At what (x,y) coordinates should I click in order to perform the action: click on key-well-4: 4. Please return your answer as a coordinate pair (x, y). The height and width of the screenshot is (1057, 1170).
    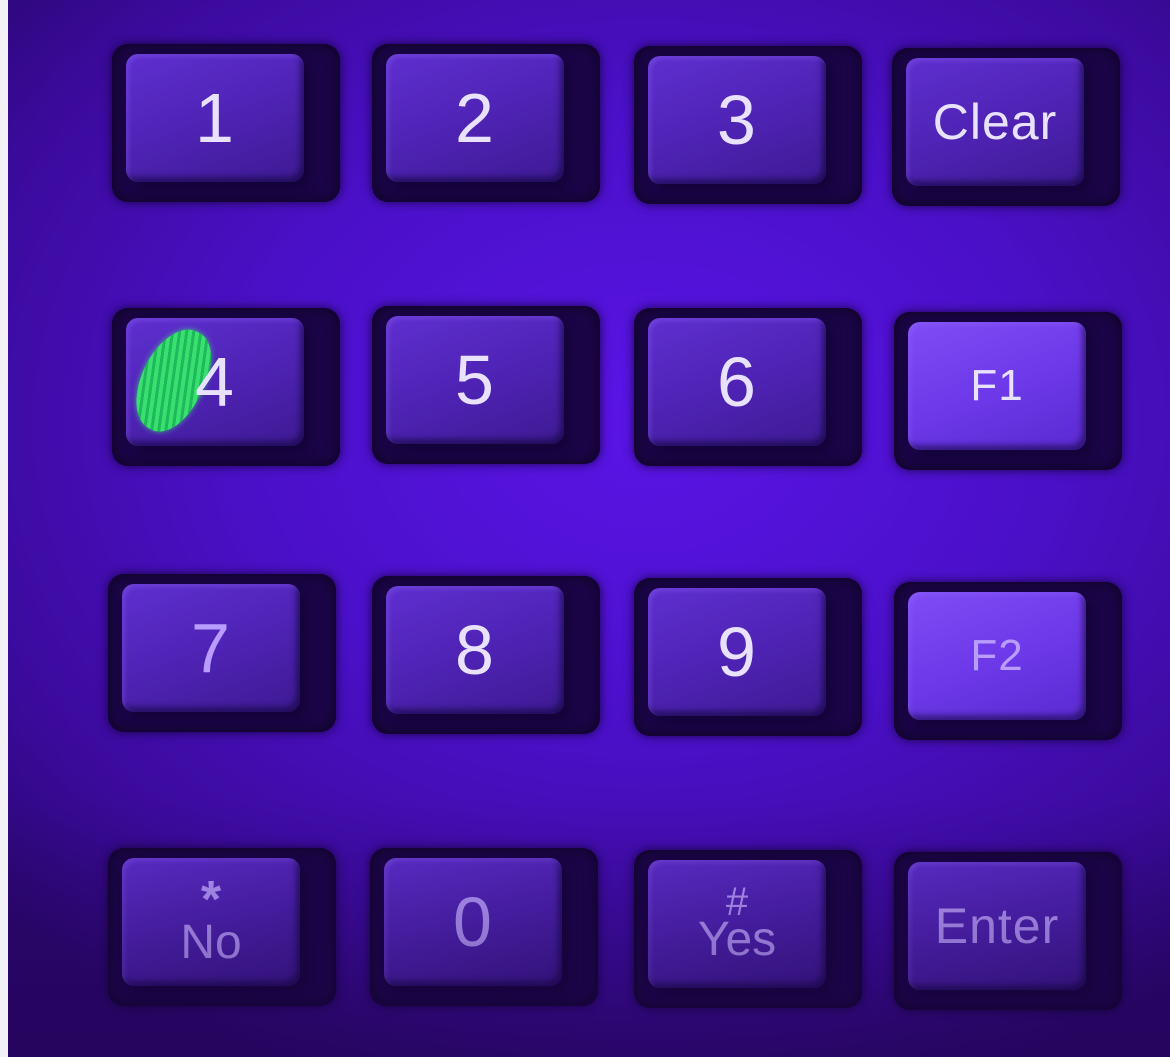
    Looking at the image, I should click on (226, 387).